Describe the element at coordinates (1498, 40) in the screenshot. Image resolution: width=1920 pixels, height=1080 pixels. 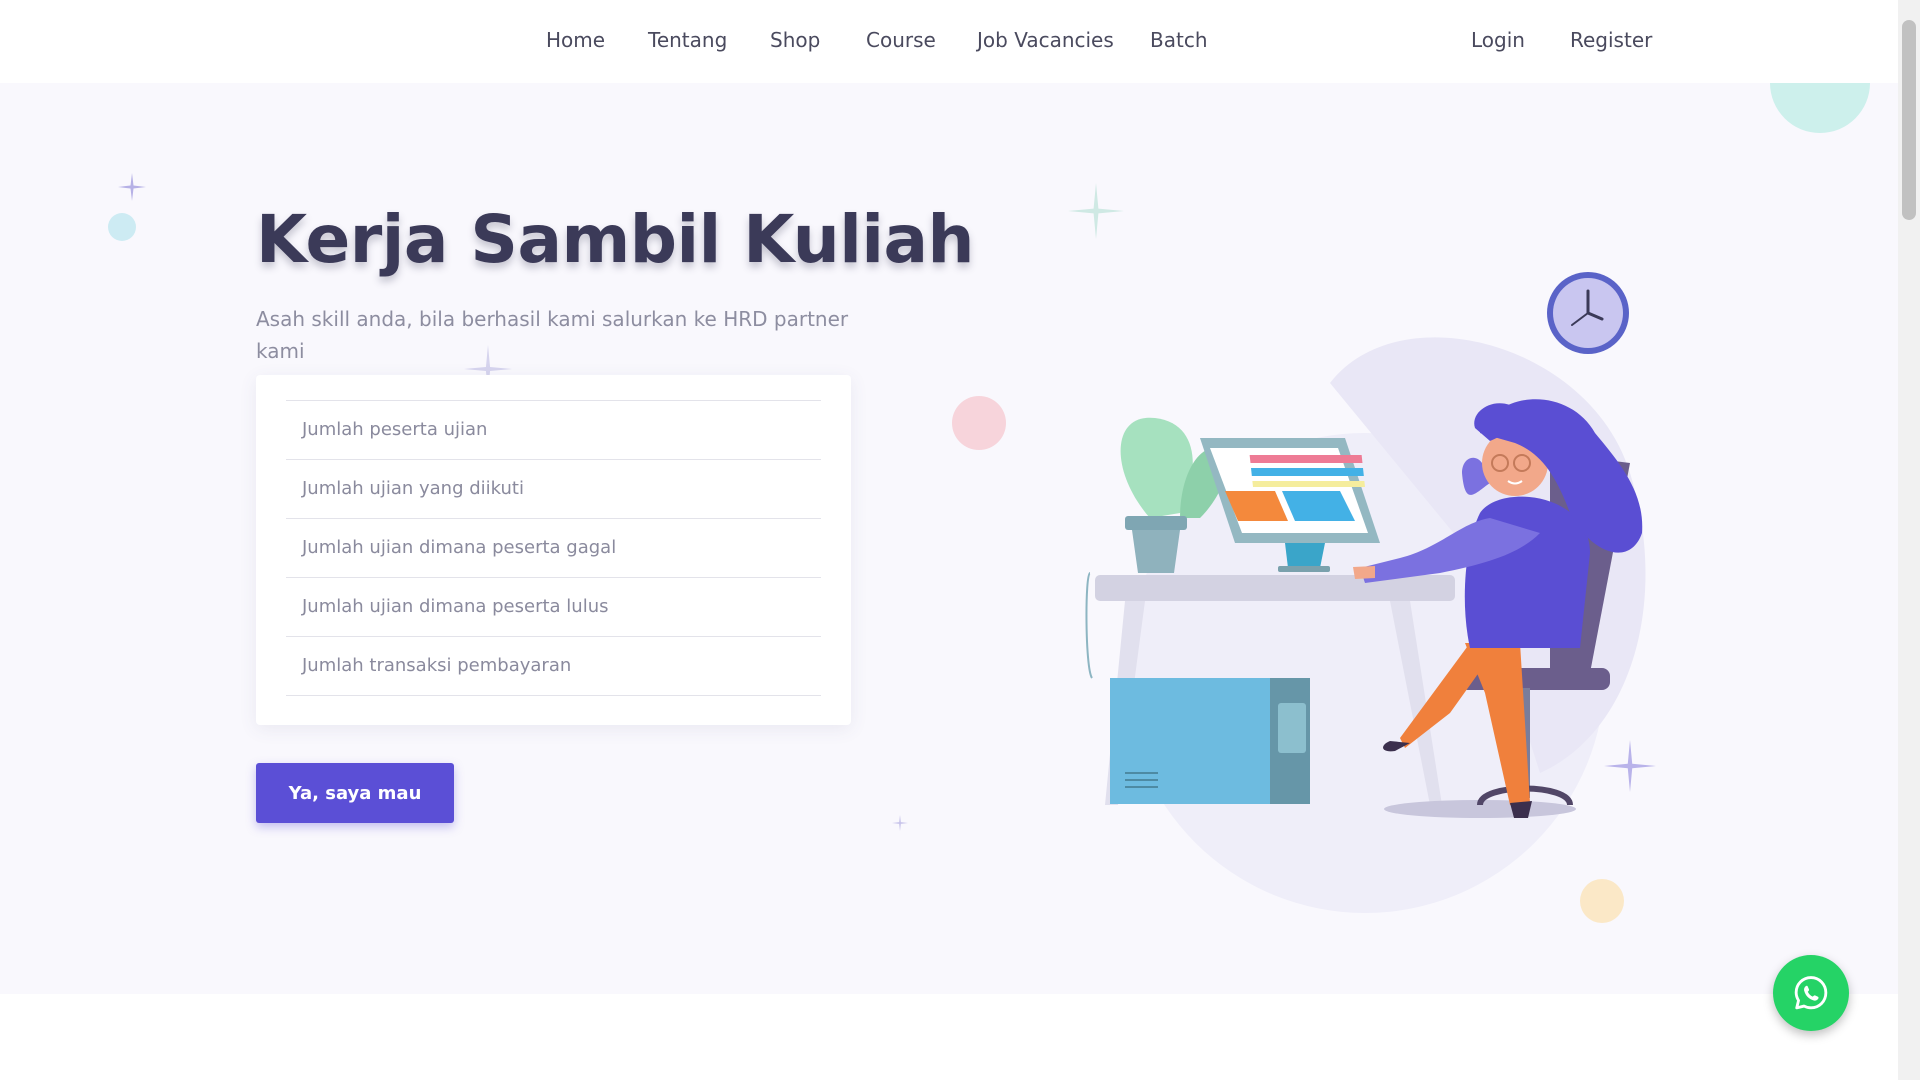
I see `login-link: Login` at that location.